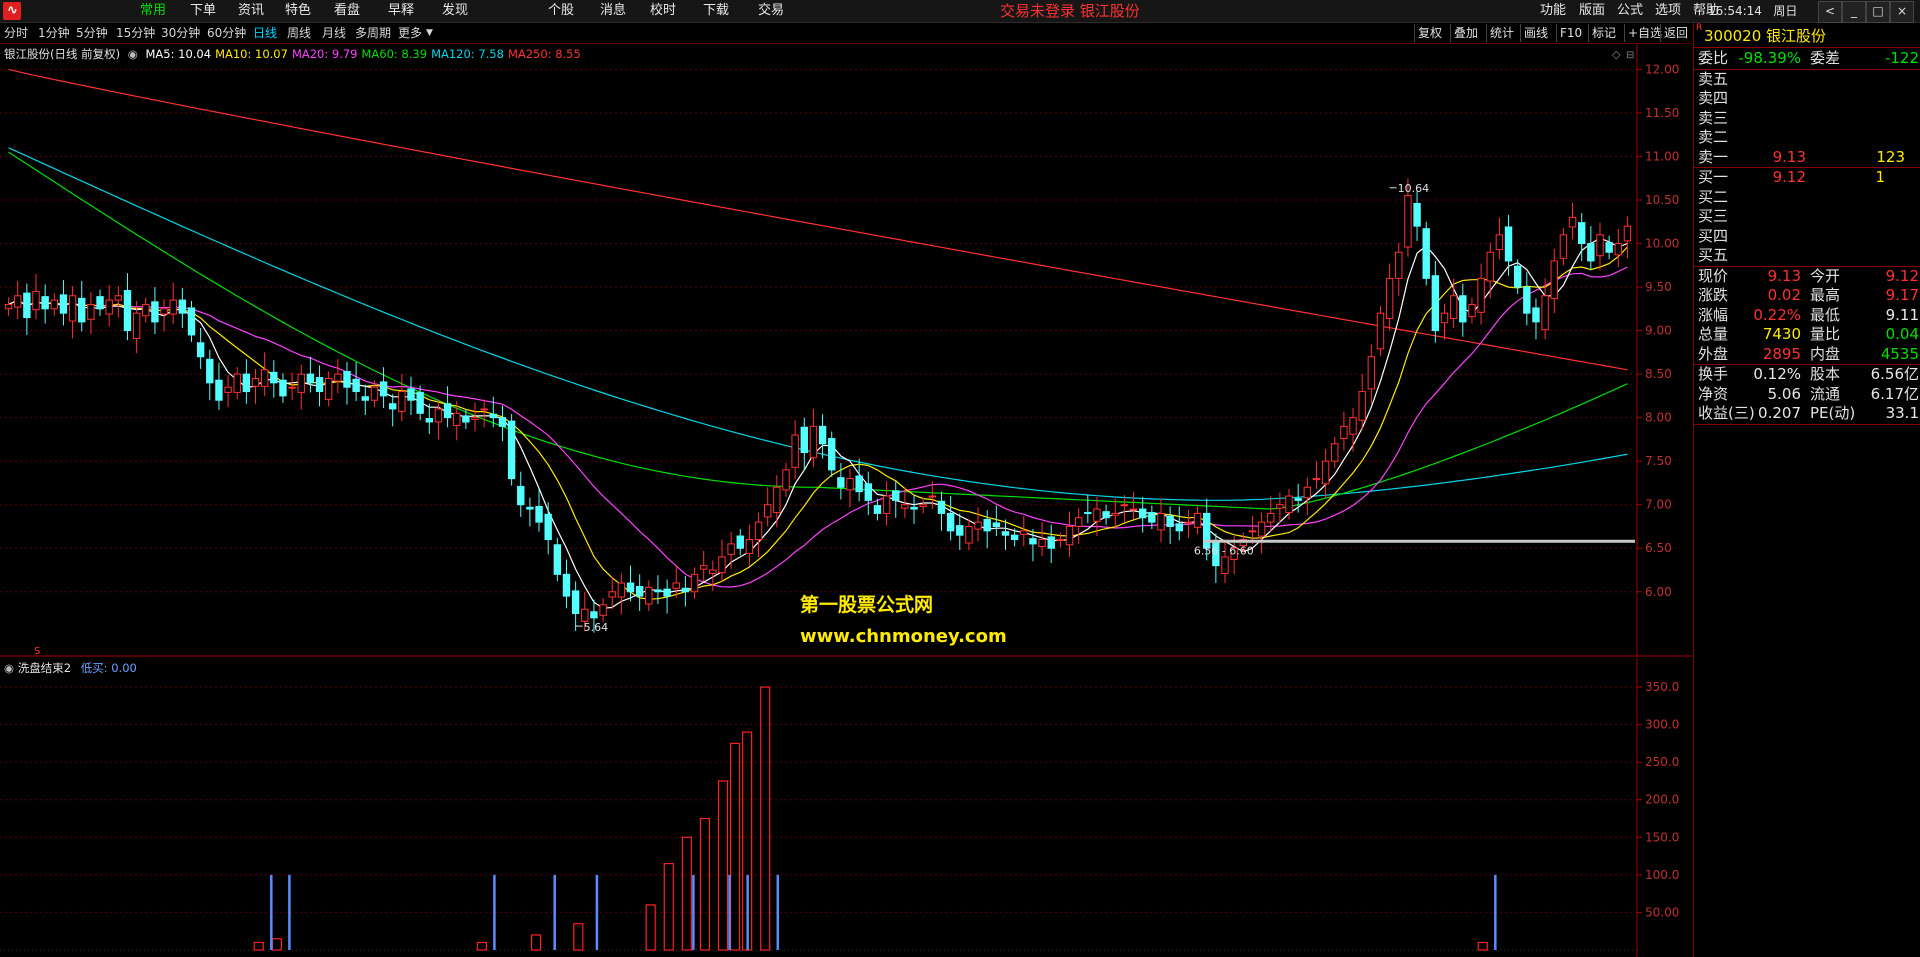  I want to click on right-menu-item-3: 选项, so click(1668, 11).